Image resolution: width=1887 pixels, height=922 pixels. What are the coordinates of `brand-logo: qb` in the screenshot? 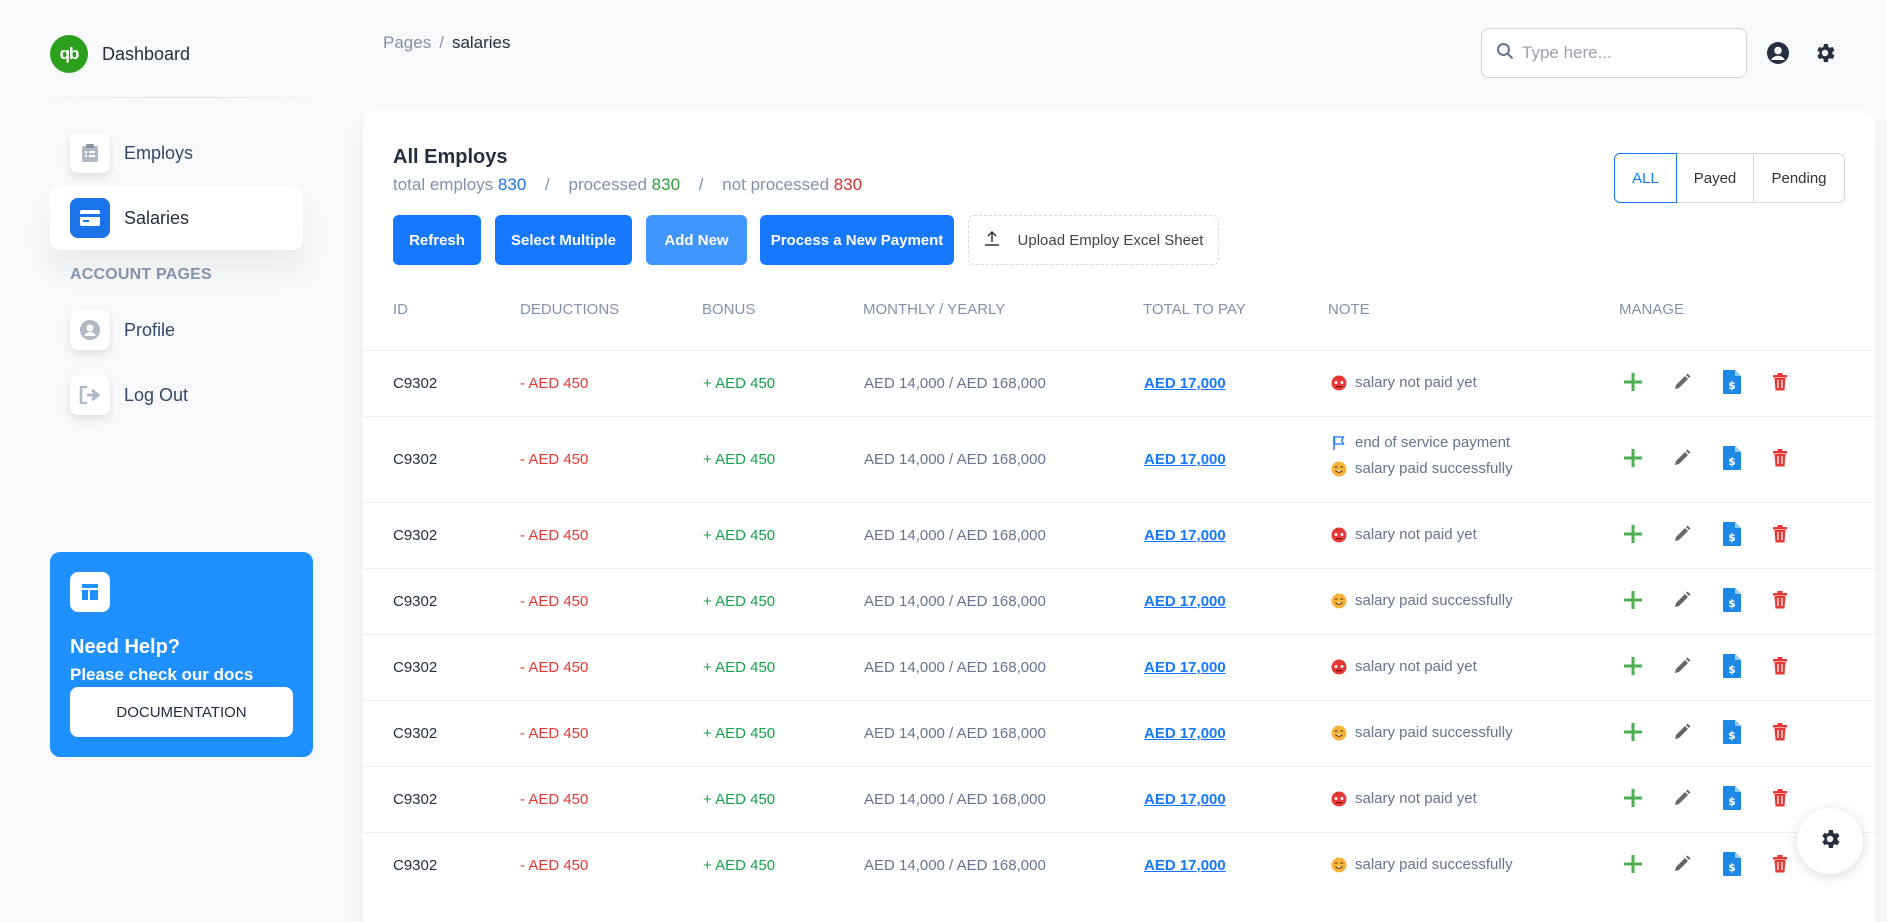 It's located at (69, 54).